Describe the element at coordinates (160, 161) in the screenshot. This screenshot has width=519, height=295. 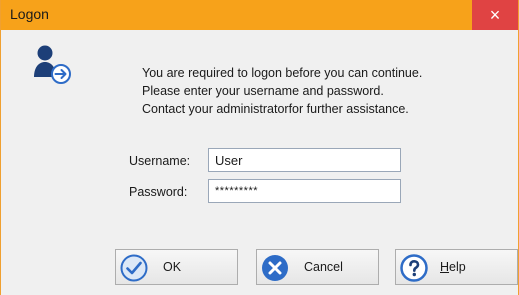
I see `username-label: Username:` at that location.